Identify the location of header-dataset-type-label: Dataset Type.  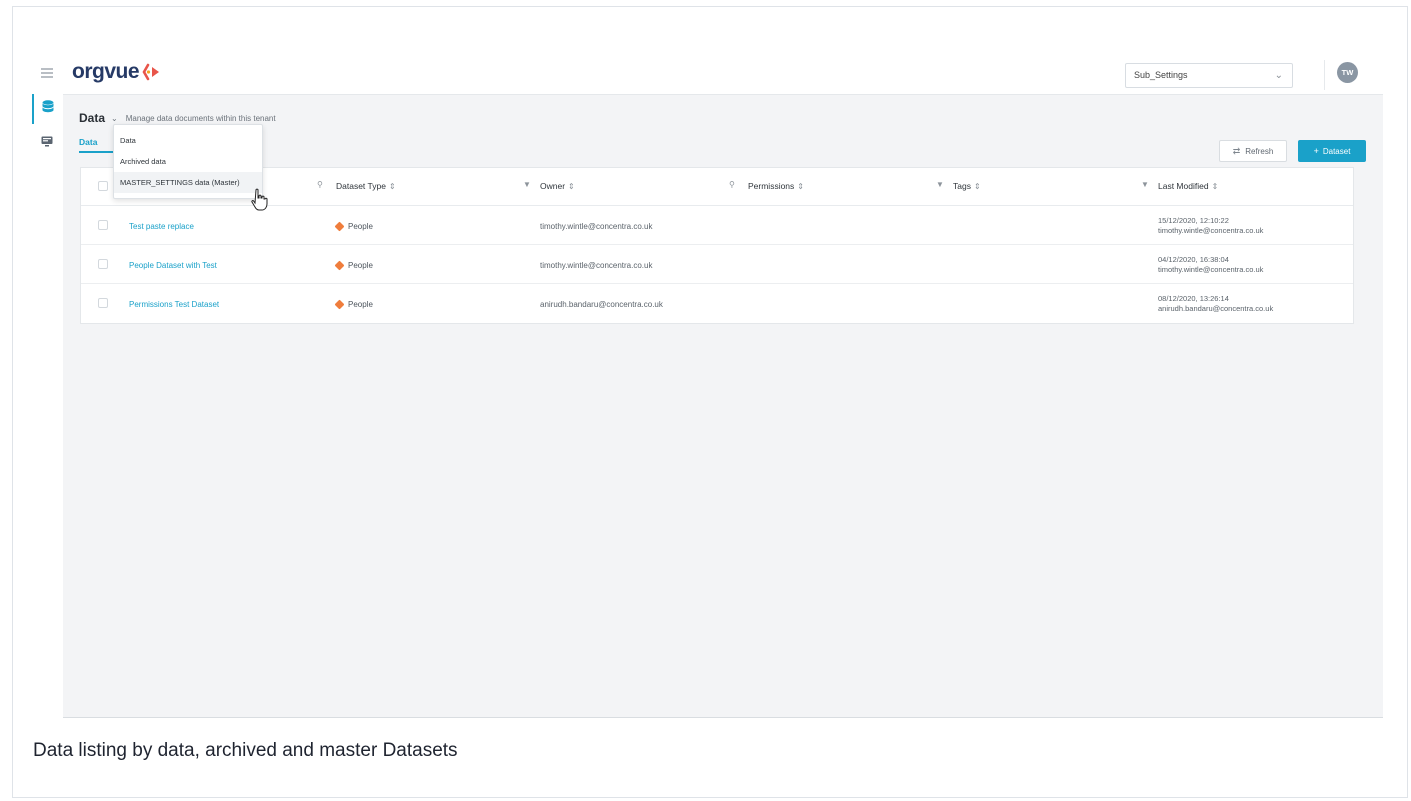
(361, 186).